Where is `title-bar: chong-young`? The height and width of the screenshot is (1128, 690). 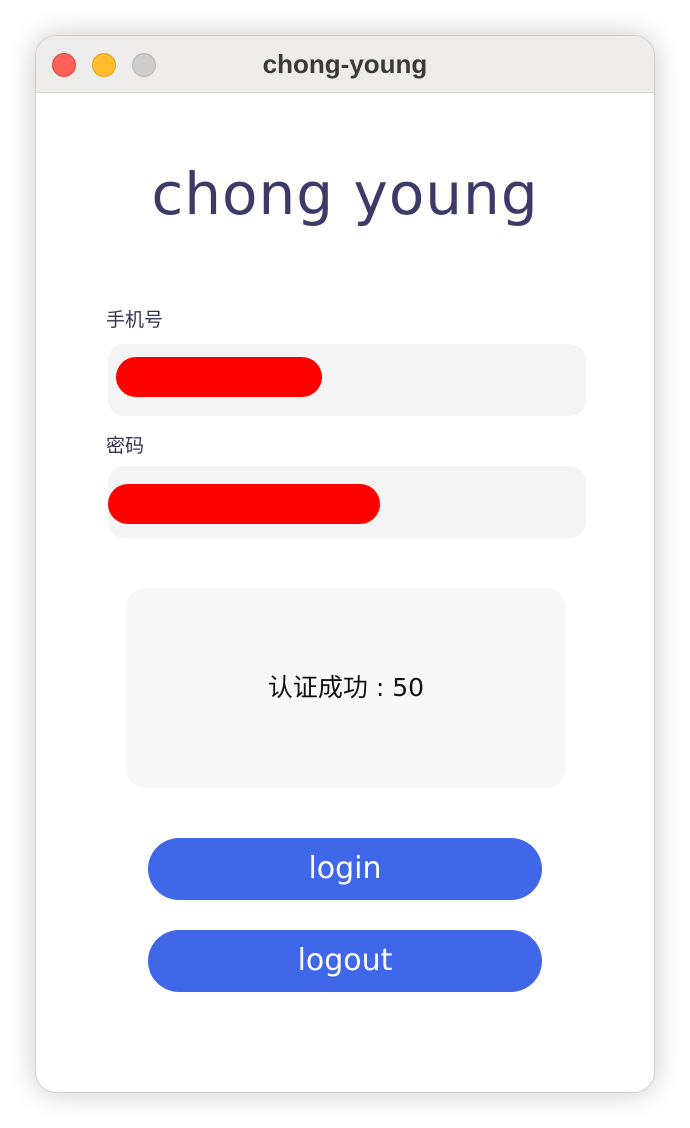
title-bar: chong-young is located at coordinates (345, 64).